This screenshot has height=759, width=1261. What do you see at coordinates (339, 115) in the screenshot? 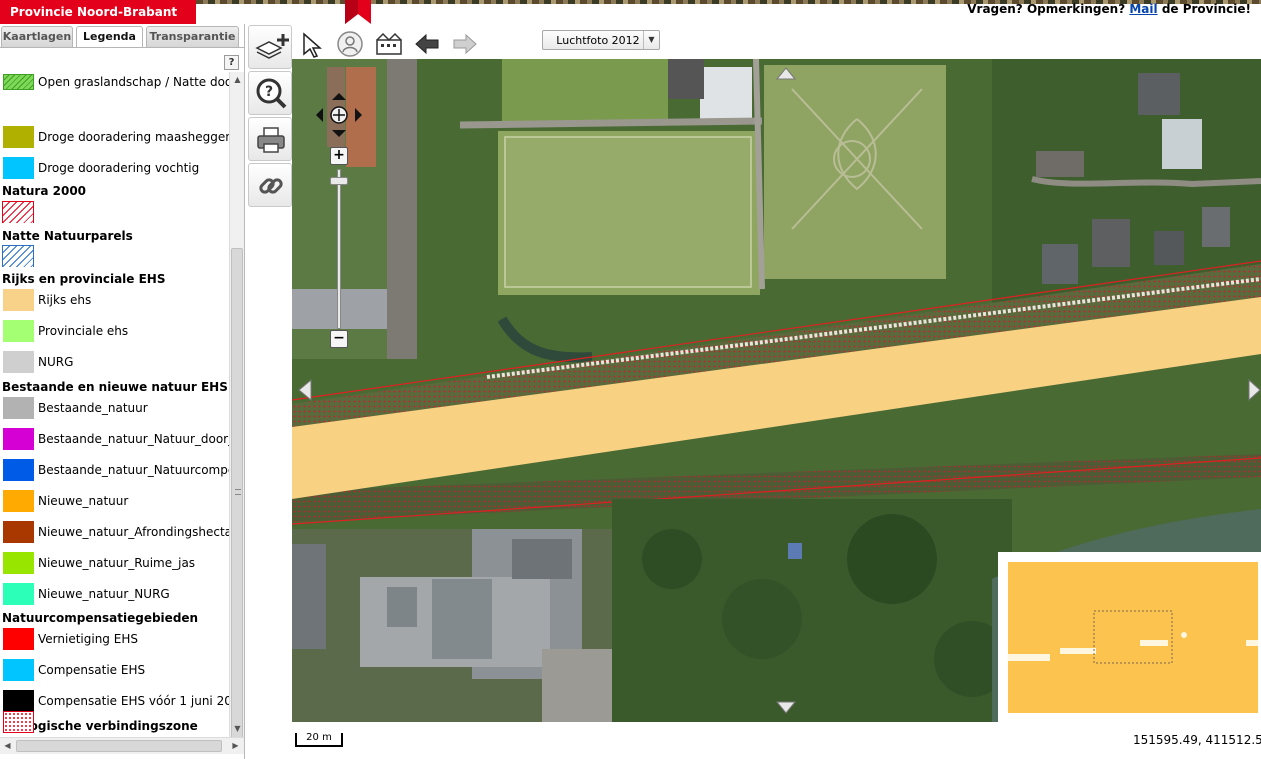
I see `pan-navigation-icon` at bounding box center [339, 115].